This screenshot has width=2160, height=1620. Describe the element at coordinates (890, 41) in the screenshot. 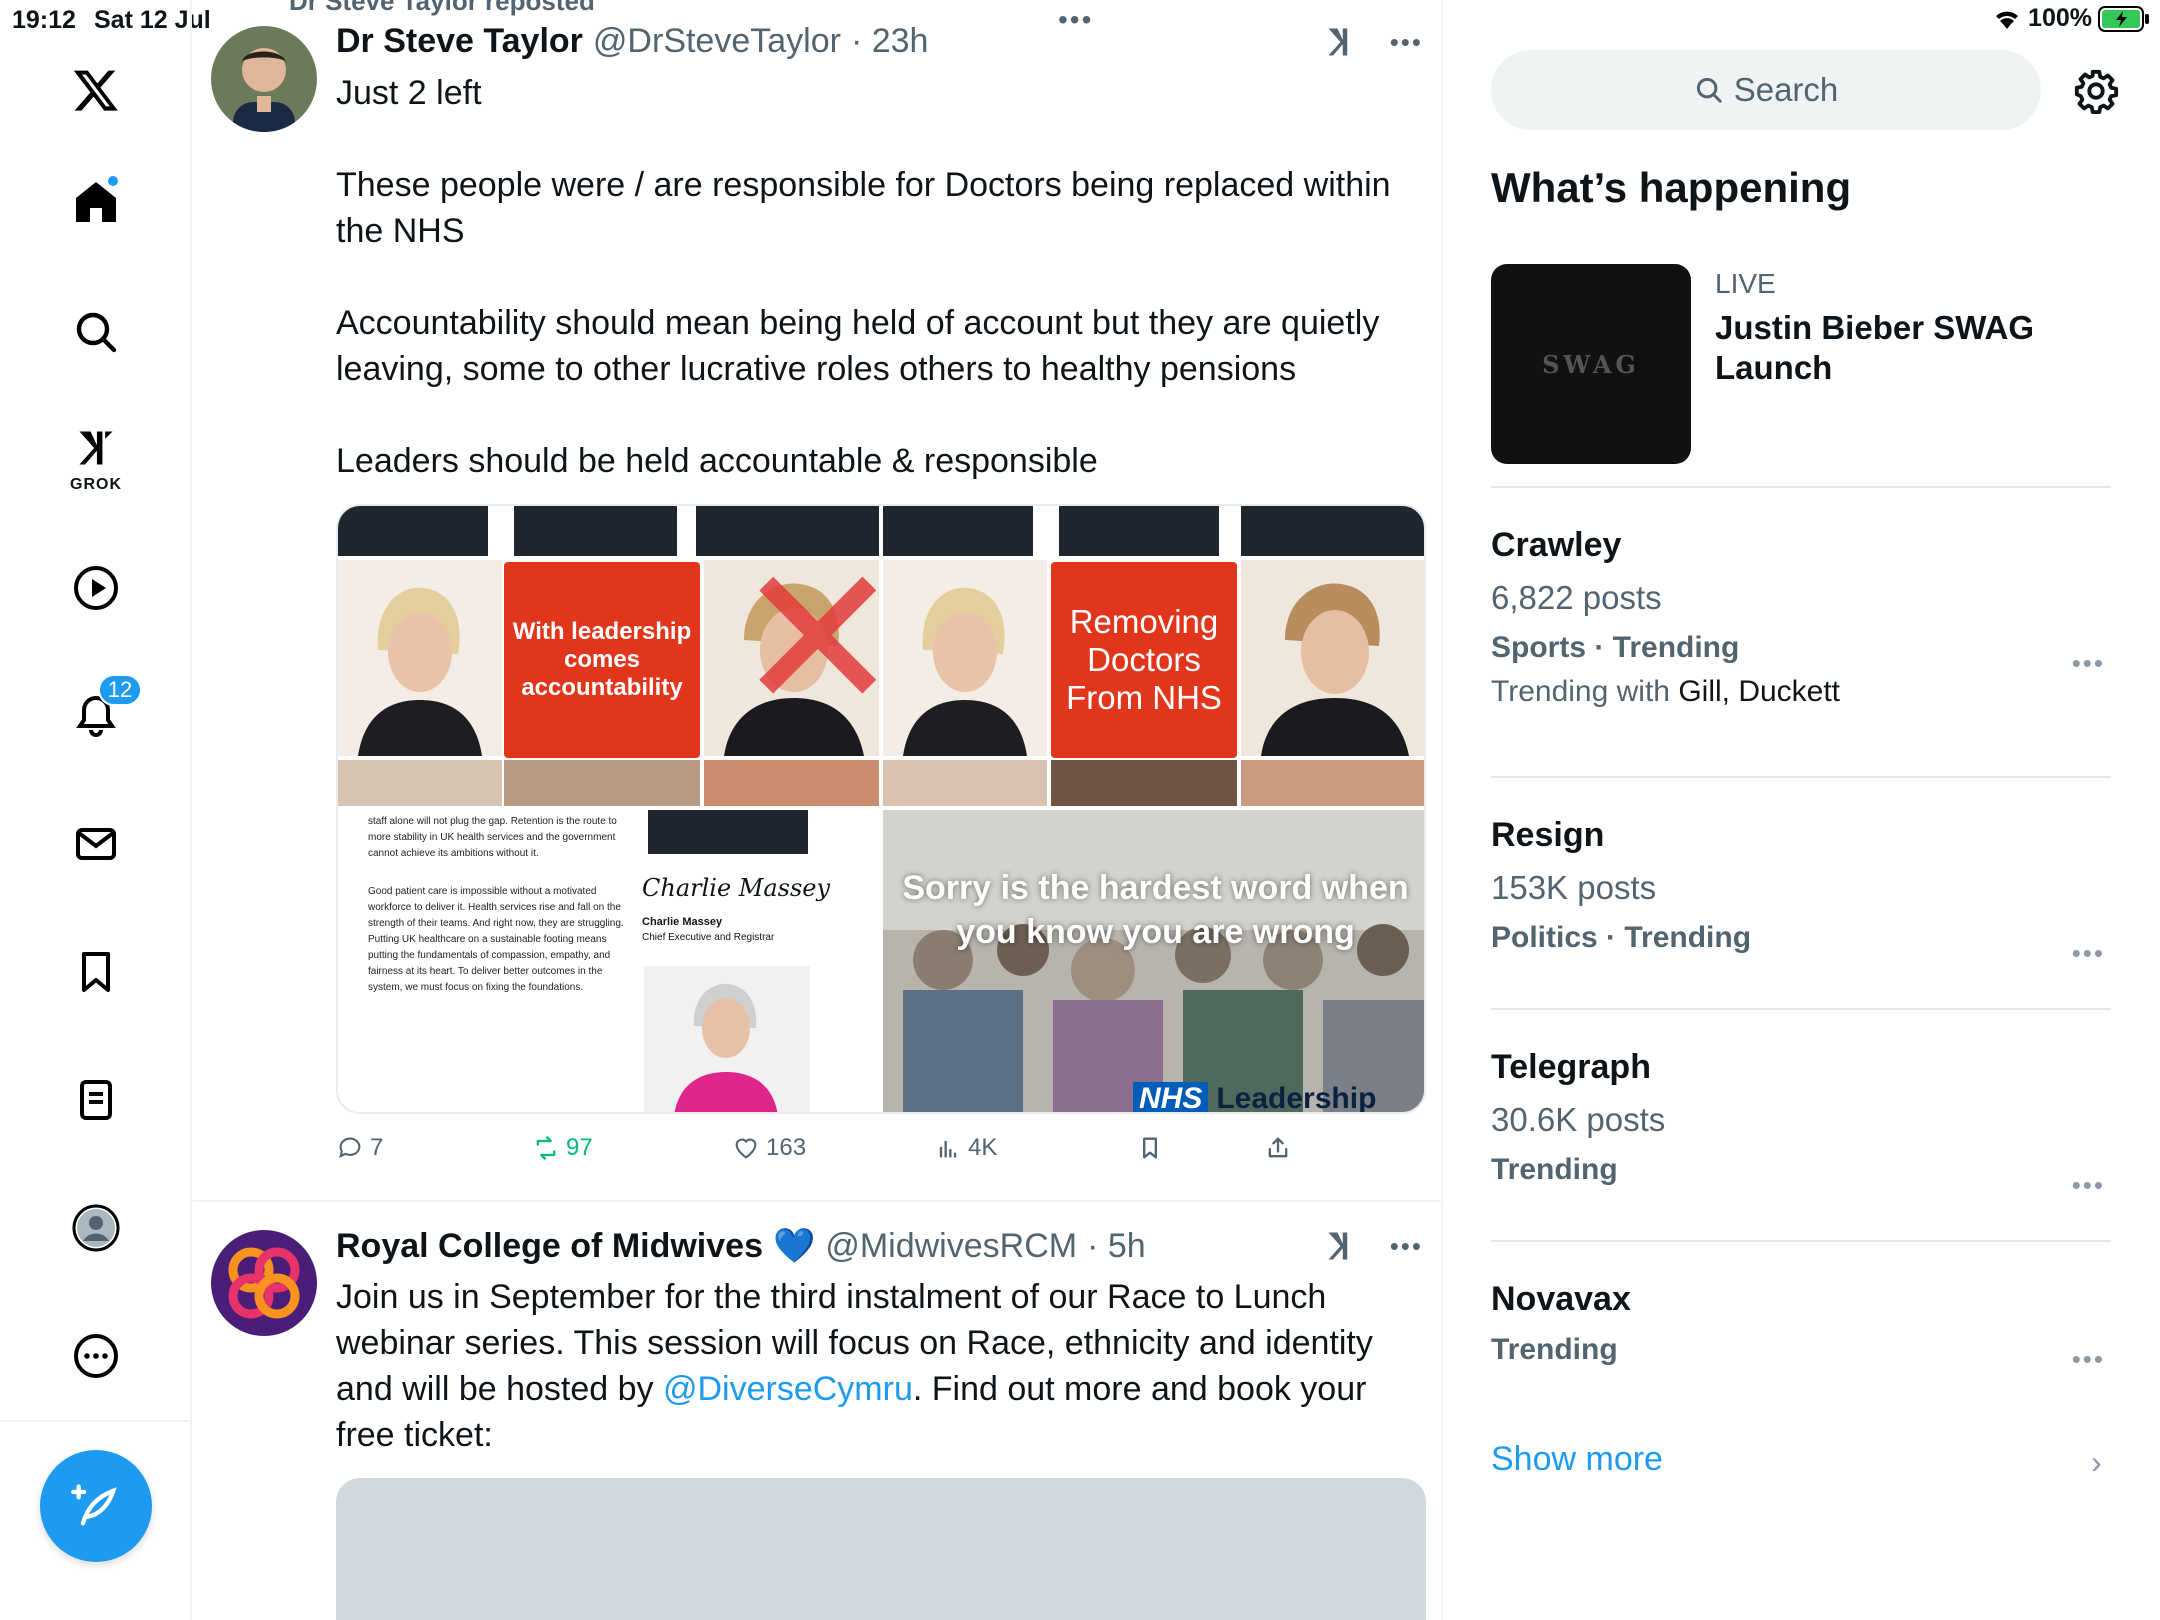

I see `tweet-time: · 23h` at that location.